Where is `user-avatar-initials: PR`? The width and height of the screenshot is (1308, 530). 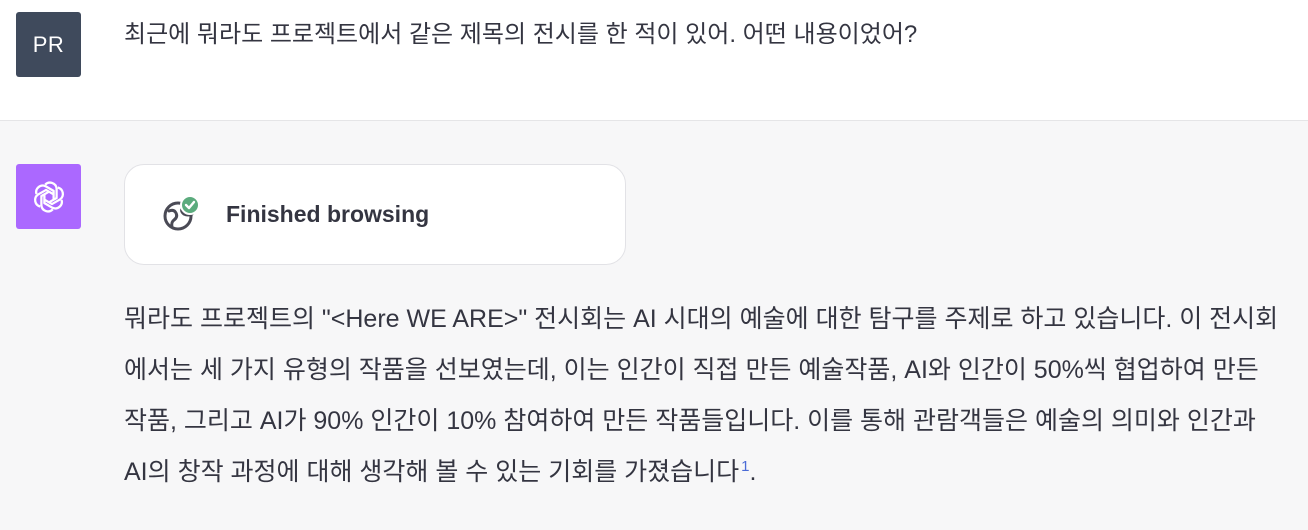
user-avatar-initials: PR is located at coordinates (48, 44).